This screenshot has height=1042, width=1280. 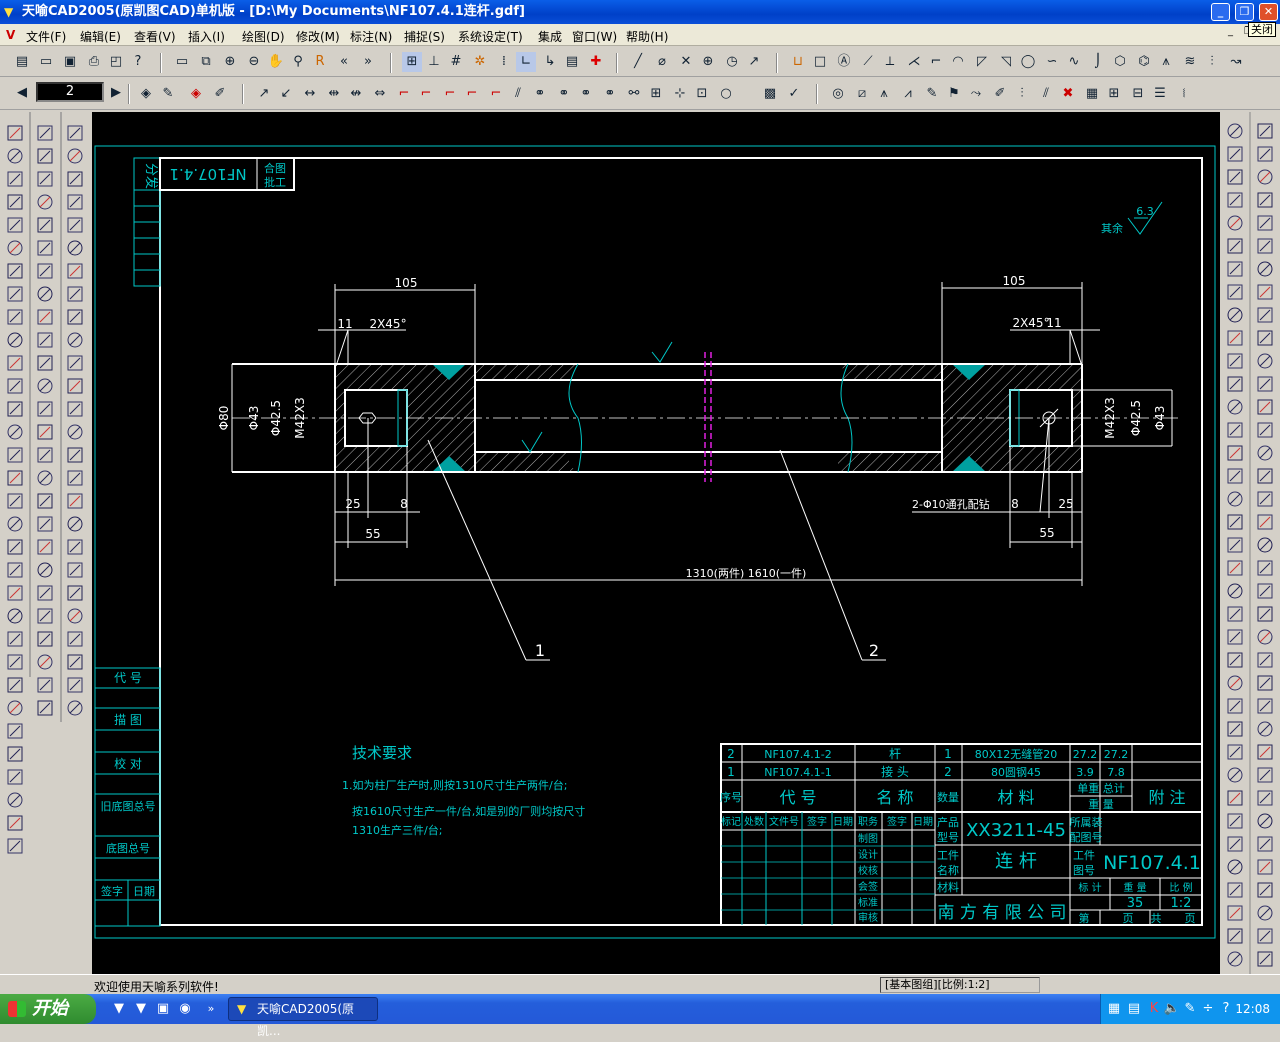 I want to click on thread-2-icon: ⫽, so click(x=1046, y=94).